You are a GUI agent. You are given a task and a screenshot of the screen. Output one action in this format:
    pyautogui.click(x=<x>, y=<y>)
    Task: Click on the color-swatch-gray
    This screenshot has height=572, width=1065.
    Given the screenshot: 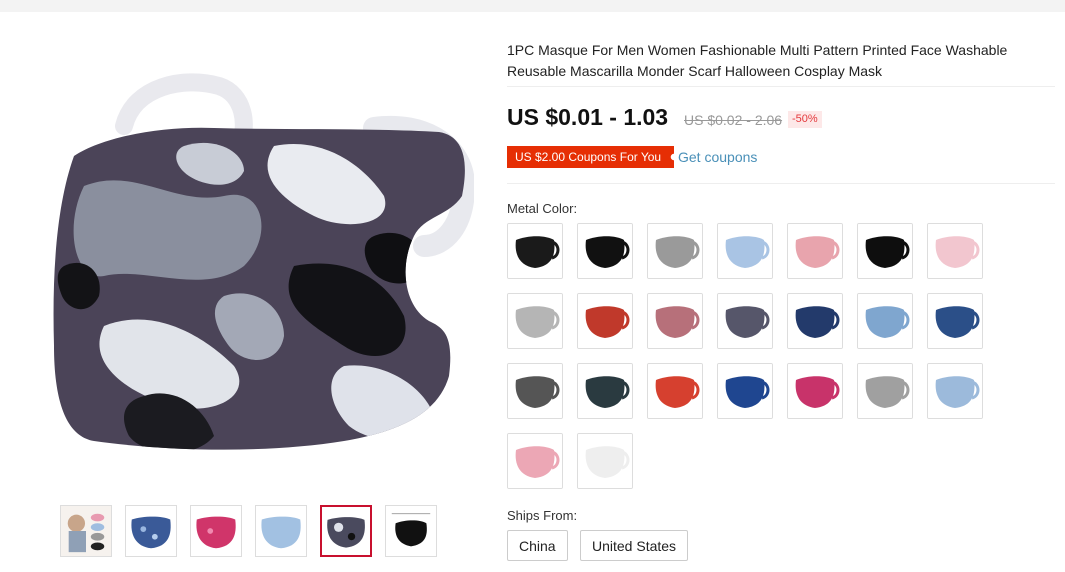 What is the action you would take?
    pyautogui.click(x=675, y=251)
    